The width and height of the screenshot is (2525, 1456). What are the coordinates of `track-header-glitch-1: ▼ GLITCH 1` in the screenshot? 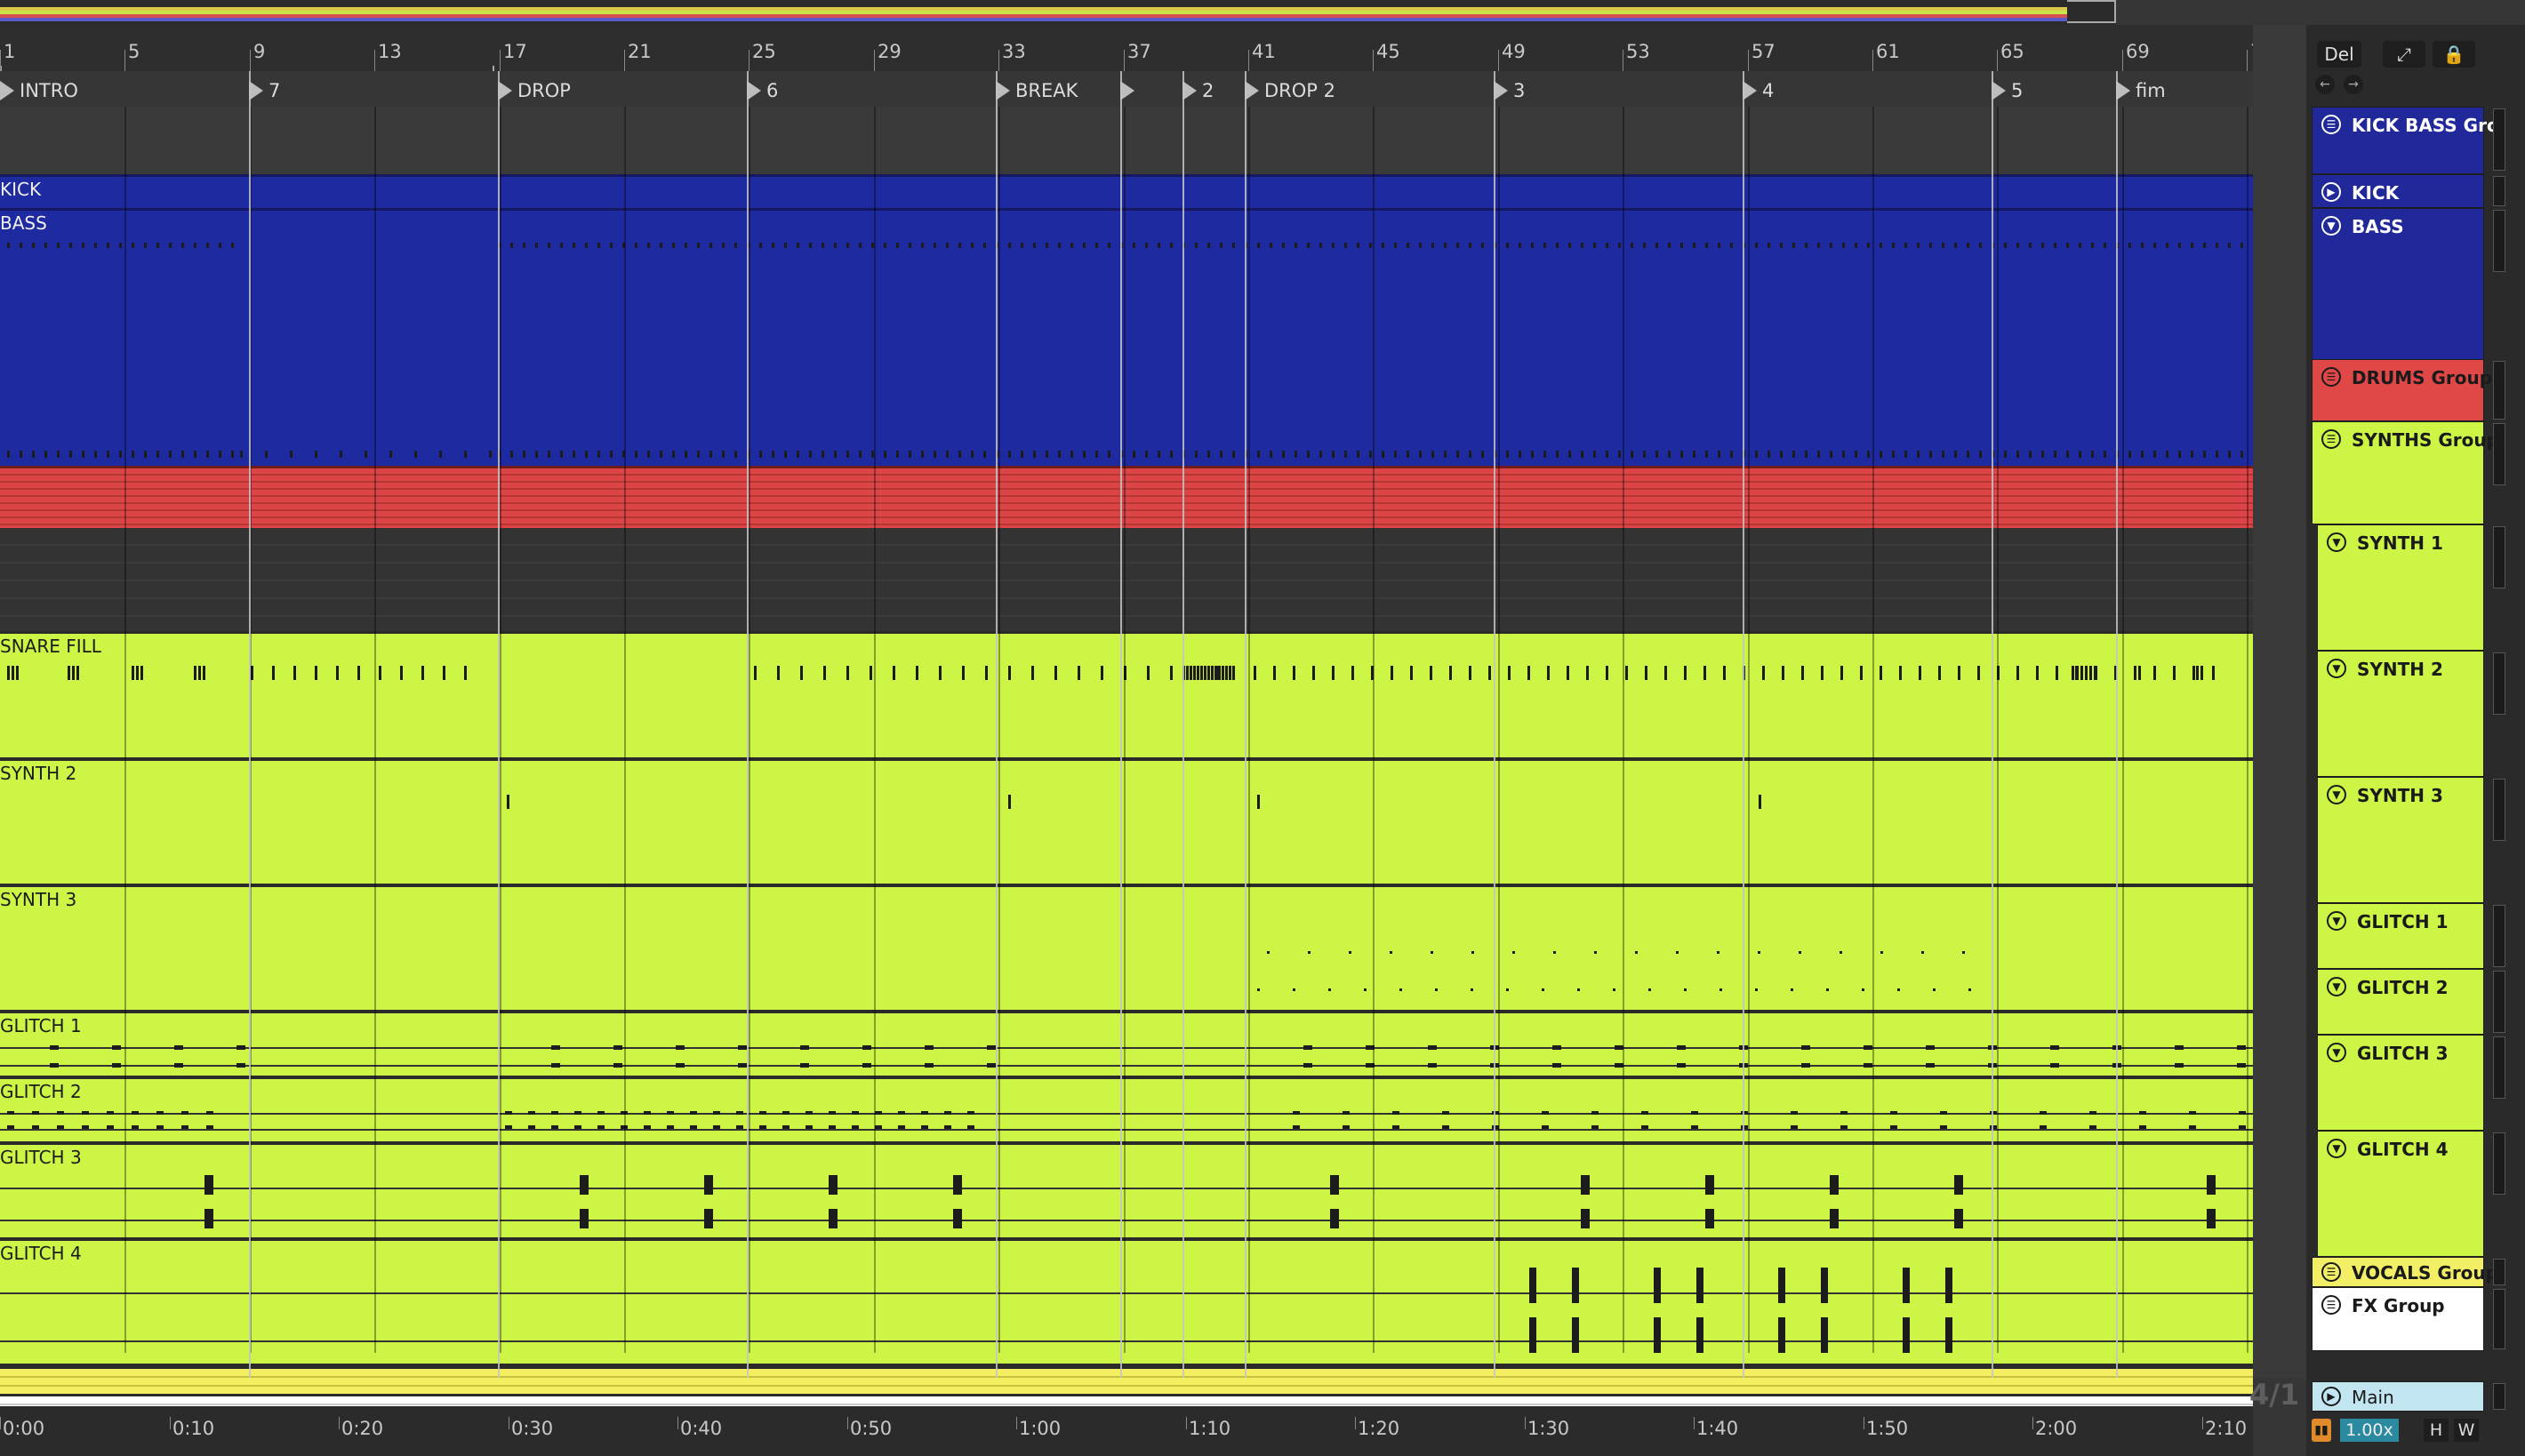 It's located at (2400, 936).